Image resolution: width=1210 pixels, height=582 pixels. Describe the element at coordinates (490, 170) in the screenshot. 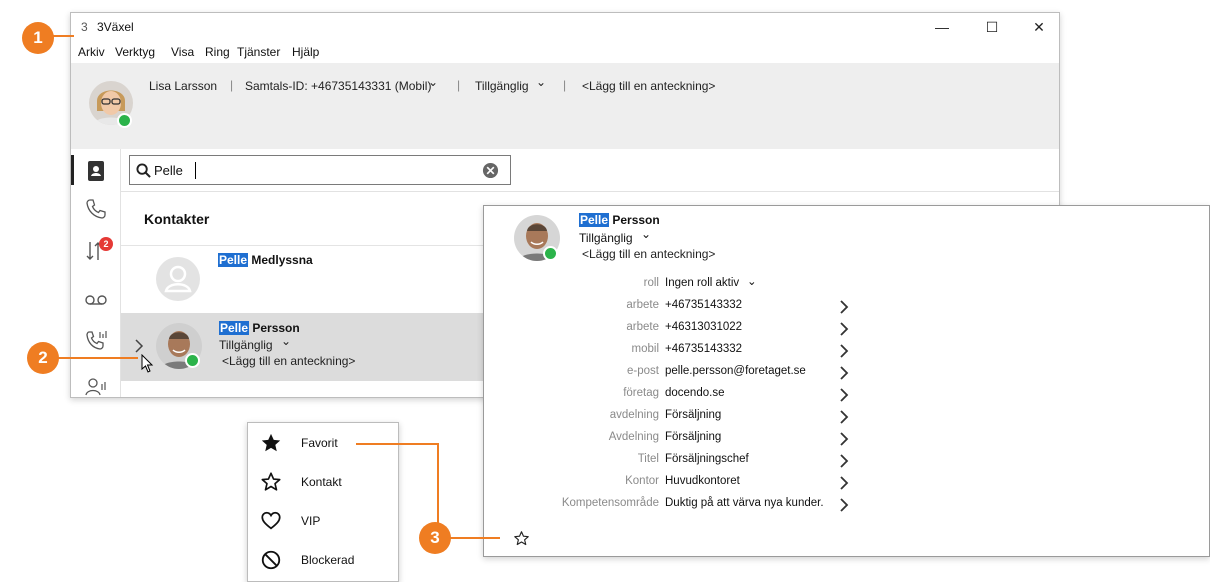

I see `clear-search-icon` at that location.